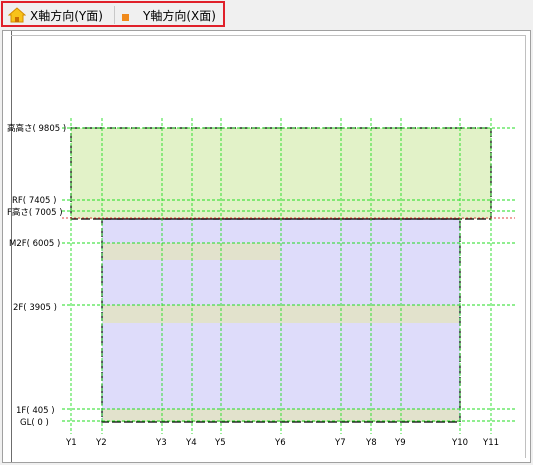 Image resolution: width=533 pixels, height=465 pixels. What do you see at coordinates (35, 212) in the screenshot?
I see `level-label-fh: F高さ( 7005 )` at bounding box center [35, 212].